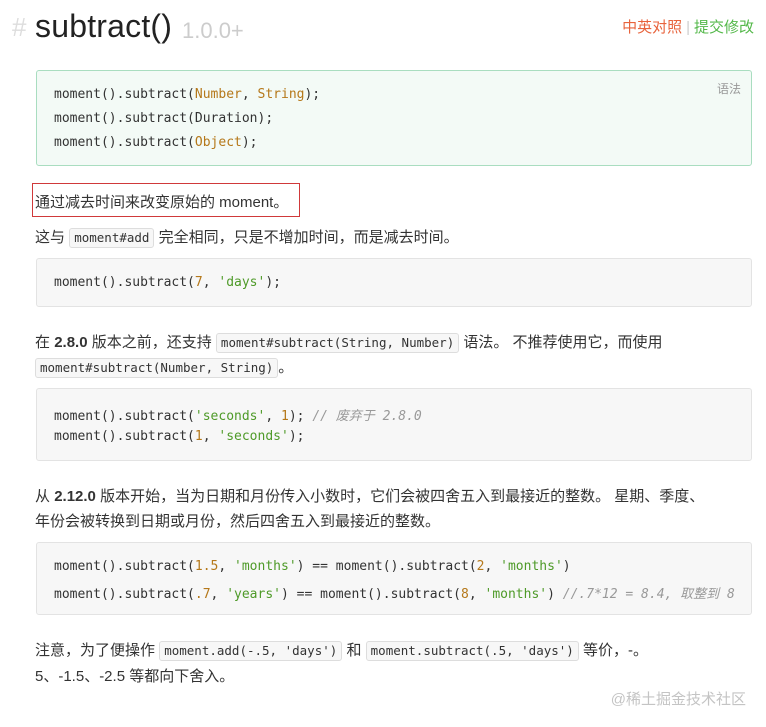 The height and width of the screenshot is (727, 766). Describe the element at coordinates (480, 566) in the screenshot. I see `code-number: 2` at that location.